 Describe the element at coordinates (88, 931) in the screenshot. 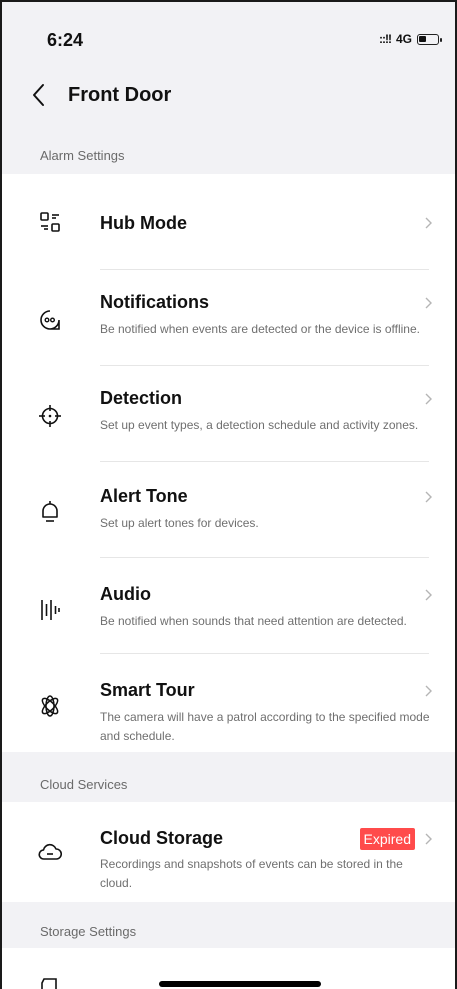

I see `section-label-storage-settings: Storage Settings` at that location.